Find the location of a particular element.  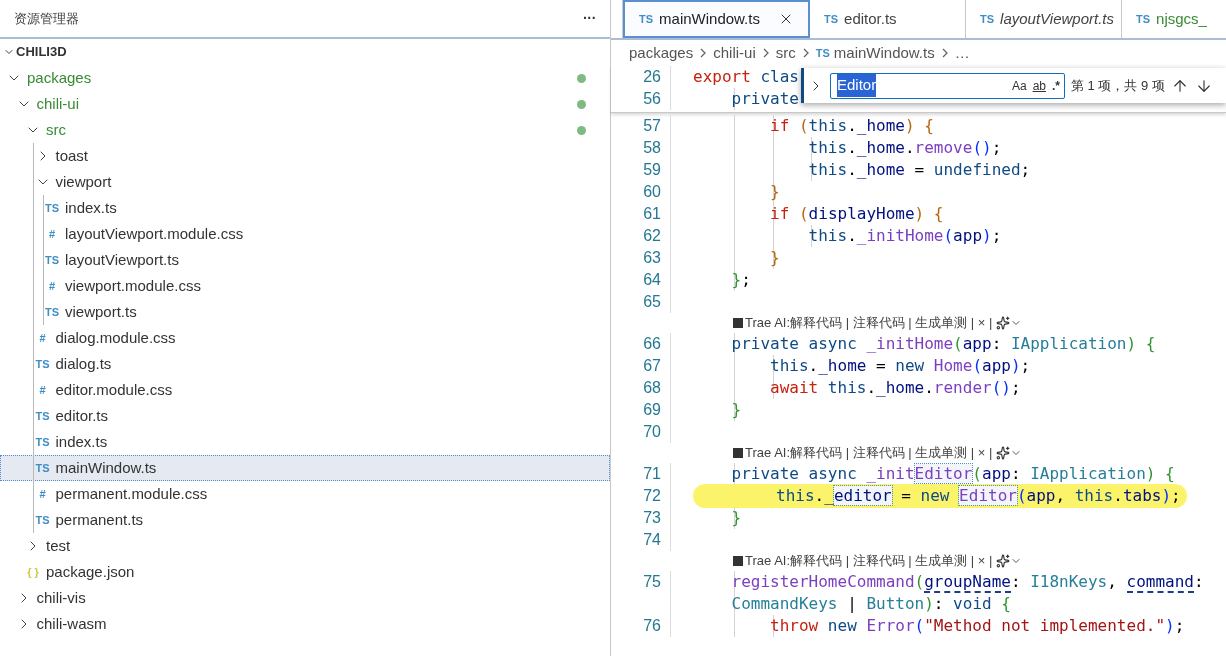

code-line: private is located at coordinates (764, 99).